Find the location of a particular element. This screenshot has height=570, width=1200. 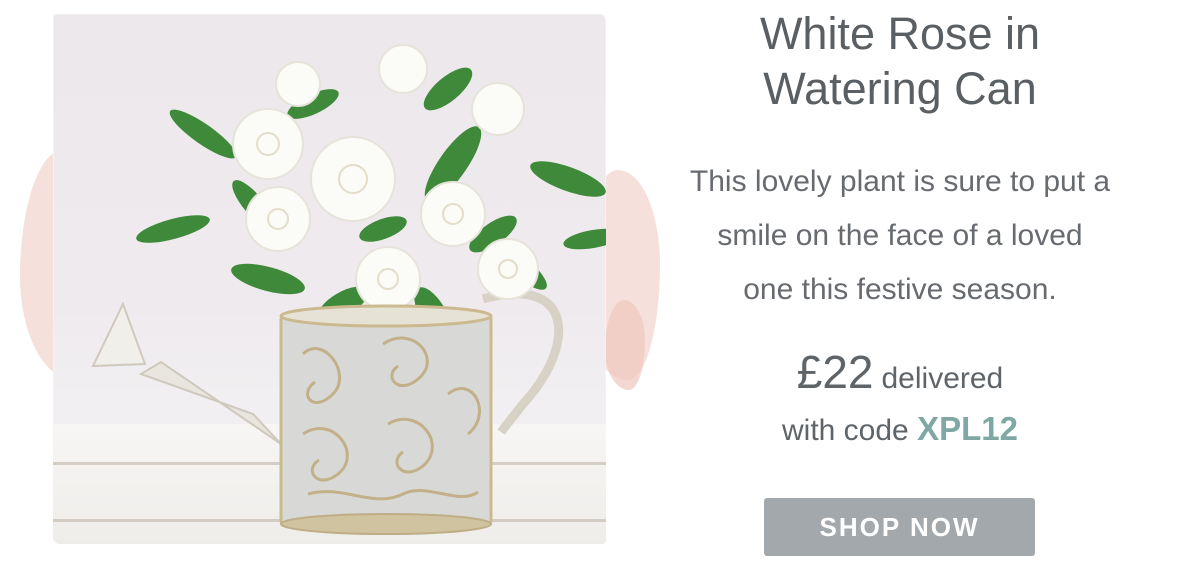

product-title: White Rose in Watering Can is located at coordinates (900, 61).